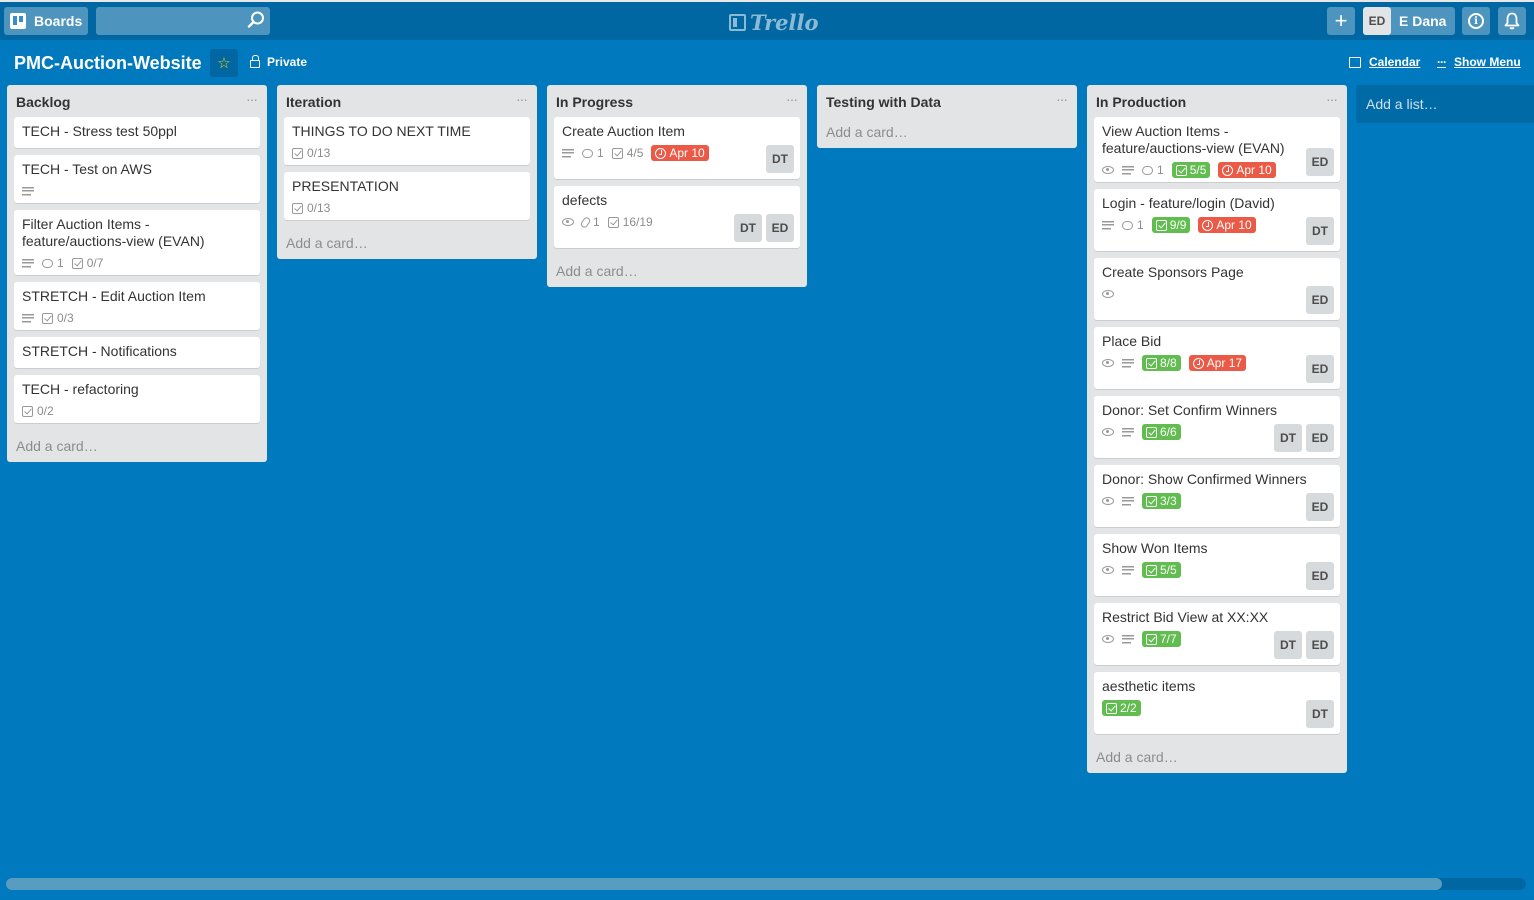 This screenshot has width=1534, height=900. Describe the element at coordinates (630, 222) in the screenshot. I see `checklist-badge: 16/19` at that location.